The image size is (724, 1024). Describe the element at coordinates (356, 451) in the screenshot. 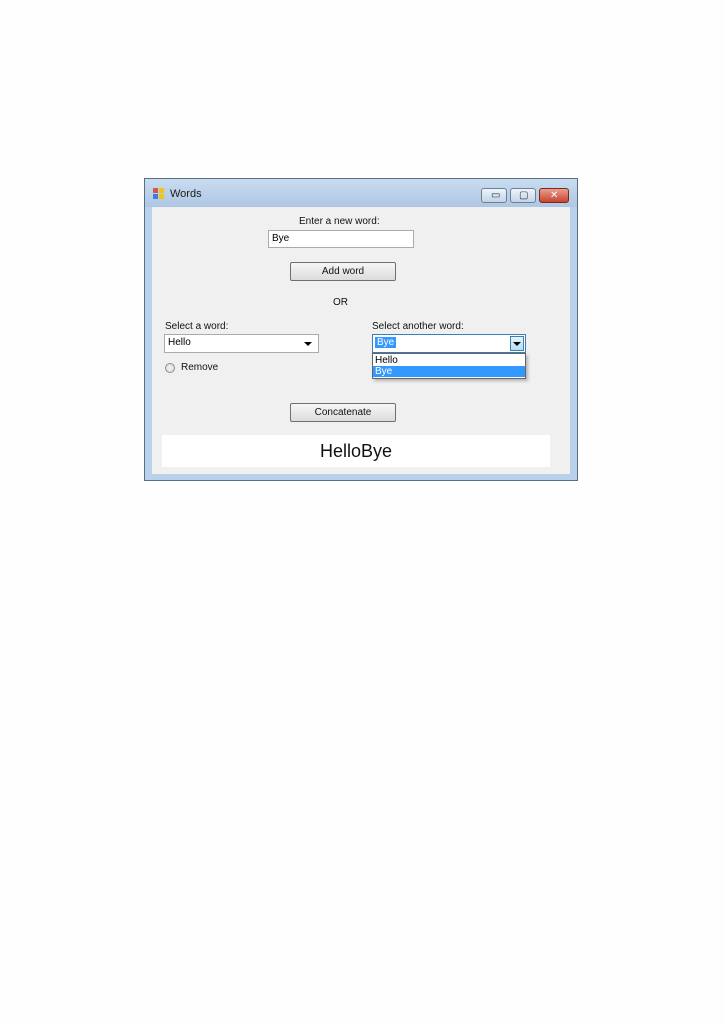

I see `result-display: HelloBye` at that location.